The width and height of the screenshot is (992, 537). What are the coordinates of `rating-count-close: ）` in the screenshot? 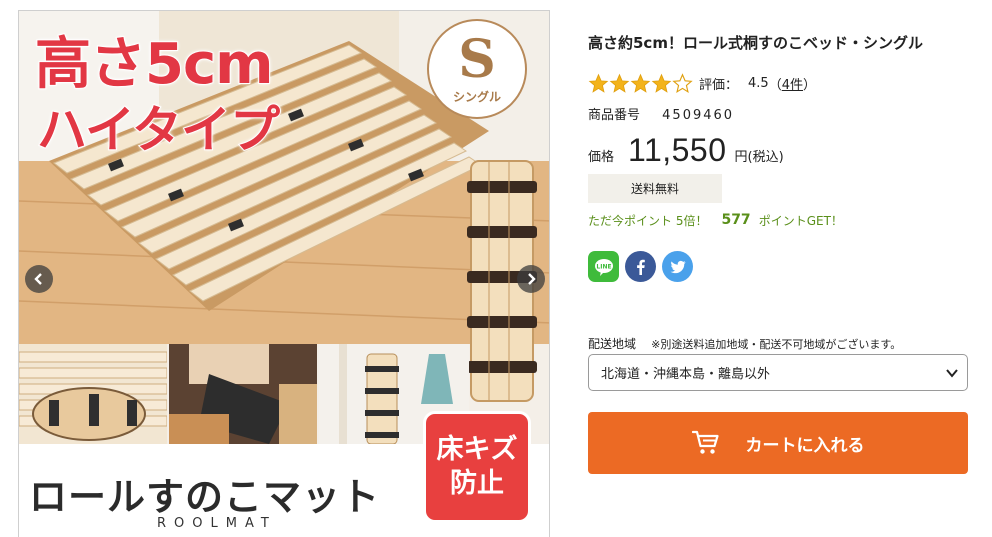 It's located at (810, 85).